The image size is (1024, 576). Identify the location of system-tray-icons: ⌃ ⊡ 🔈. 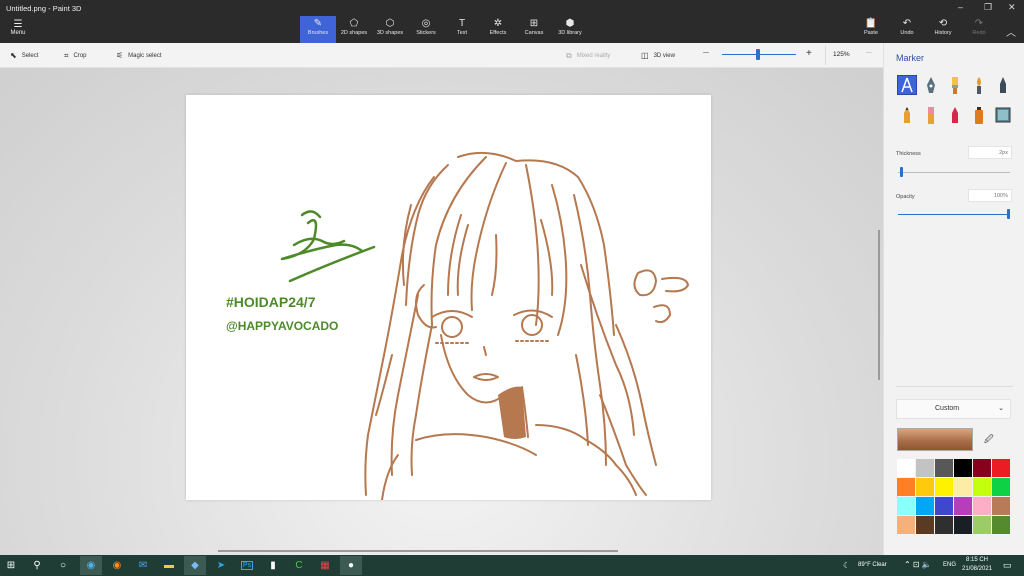
(918, 564).